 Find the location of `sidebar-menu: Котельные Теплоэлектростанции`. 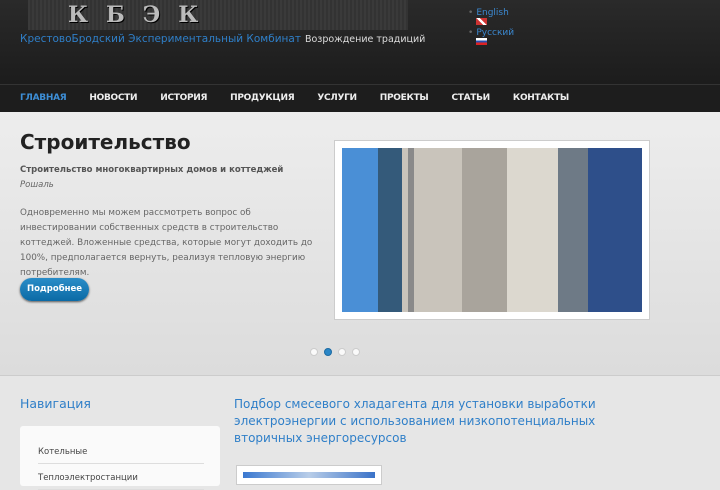

sidebar-menu: Котельные Теплоэлектростанции is located at coordinates (120, 458).